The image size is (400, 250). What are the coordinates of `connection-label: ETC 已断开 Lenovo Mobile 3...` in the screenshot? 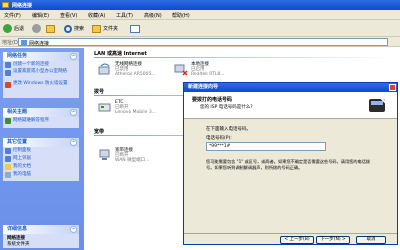 It's located at (135, 107).